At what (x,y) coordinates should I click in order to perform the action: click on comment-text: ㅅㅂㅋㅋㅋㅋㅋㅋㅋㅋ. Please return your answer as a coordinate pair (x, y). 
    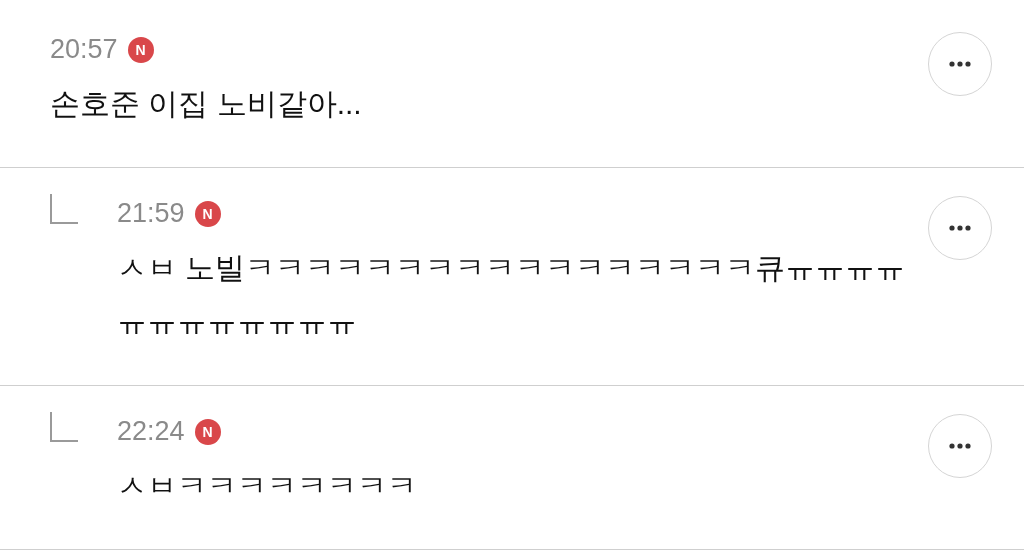
    Looking at the image, I should click on (267, 486).